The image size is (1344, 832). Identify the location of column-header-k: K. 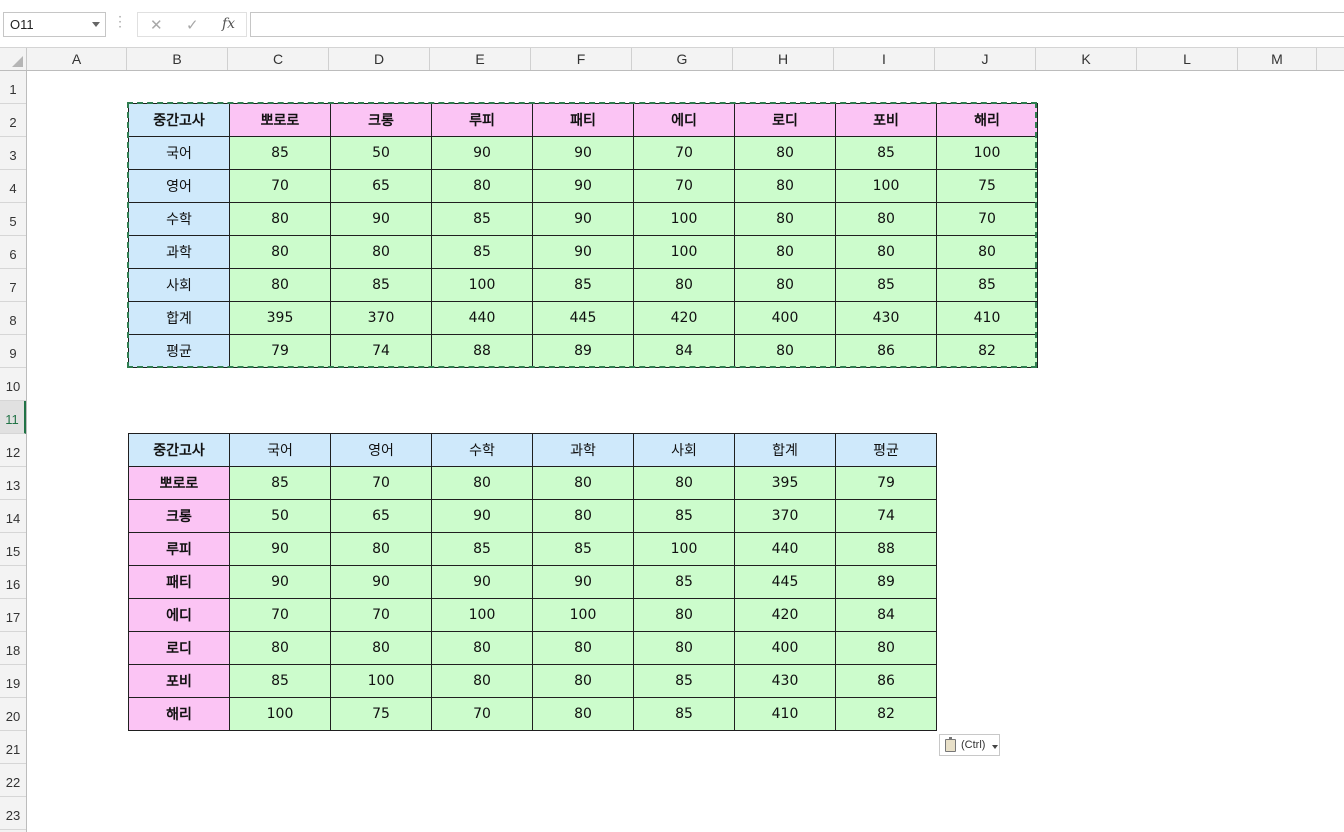
(1086, 59).